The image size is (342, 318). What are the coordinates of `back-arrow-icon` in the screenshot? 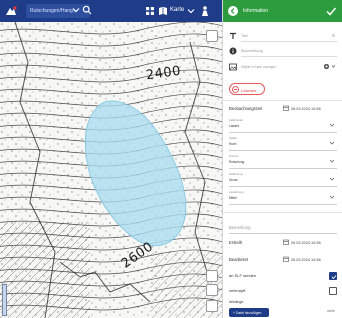 It's located at (233, 11).